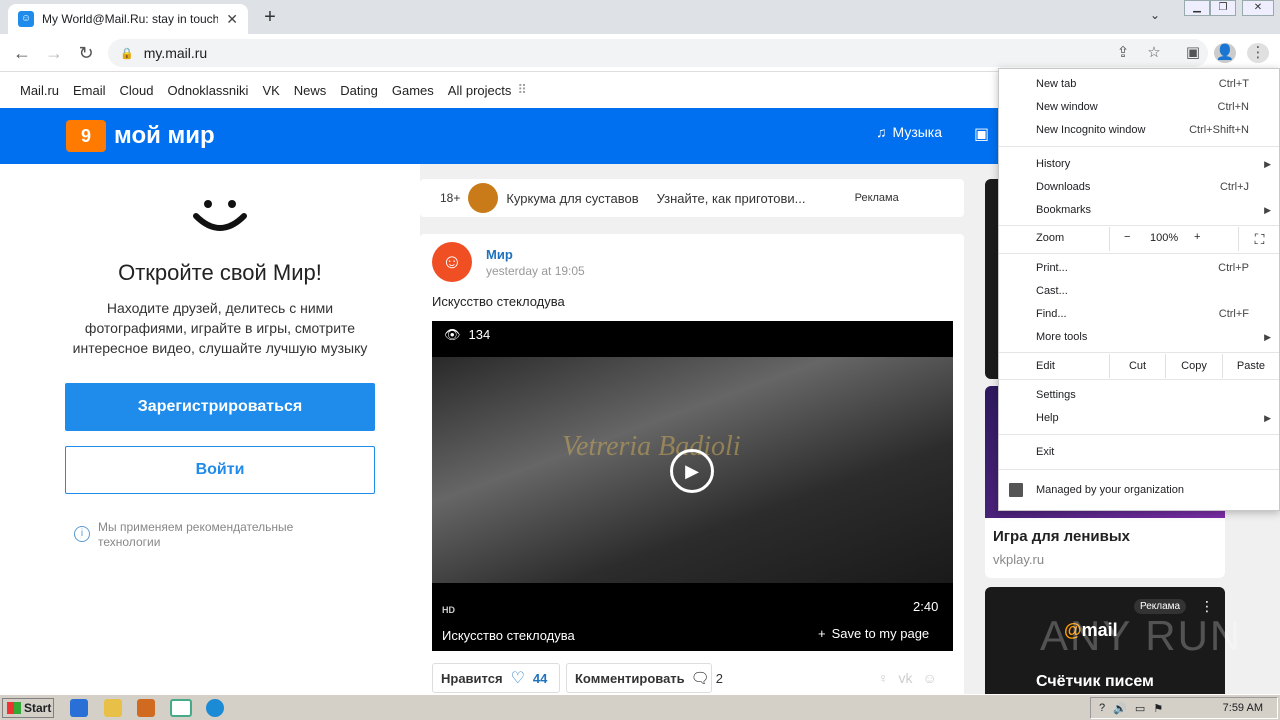  What do you see at coordinates (480, 90) in the screenshot?
I see `bookmark-all-projects: All projects` at bounding box center [480, 90].